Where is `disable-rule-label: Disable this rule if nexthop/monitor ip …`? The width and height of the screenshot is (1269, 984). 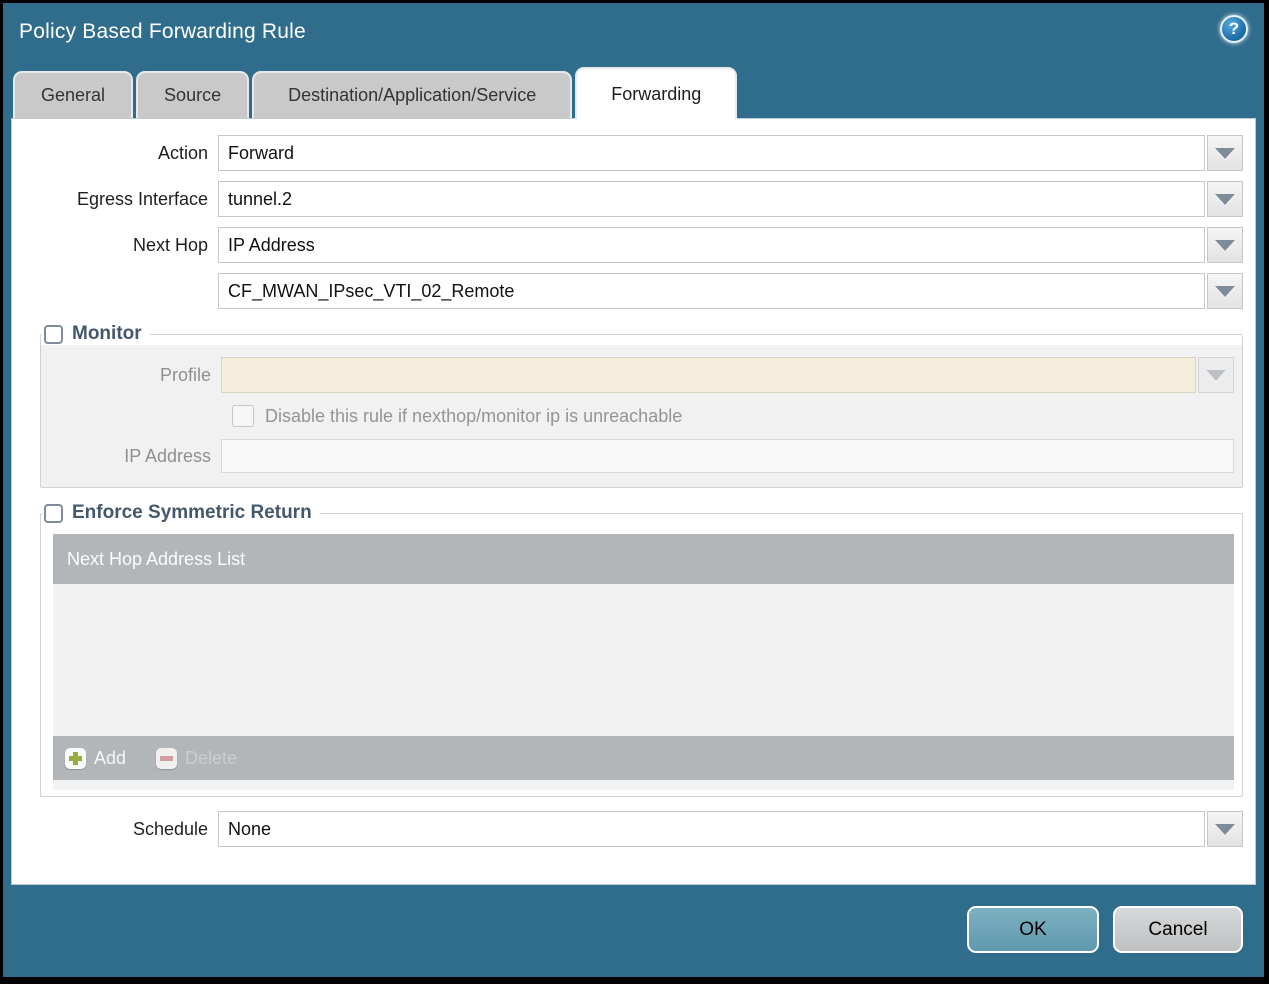 disable-rule-label: Disable this rule if nexthop/monitor ip … is located at coordinates (474, 415).